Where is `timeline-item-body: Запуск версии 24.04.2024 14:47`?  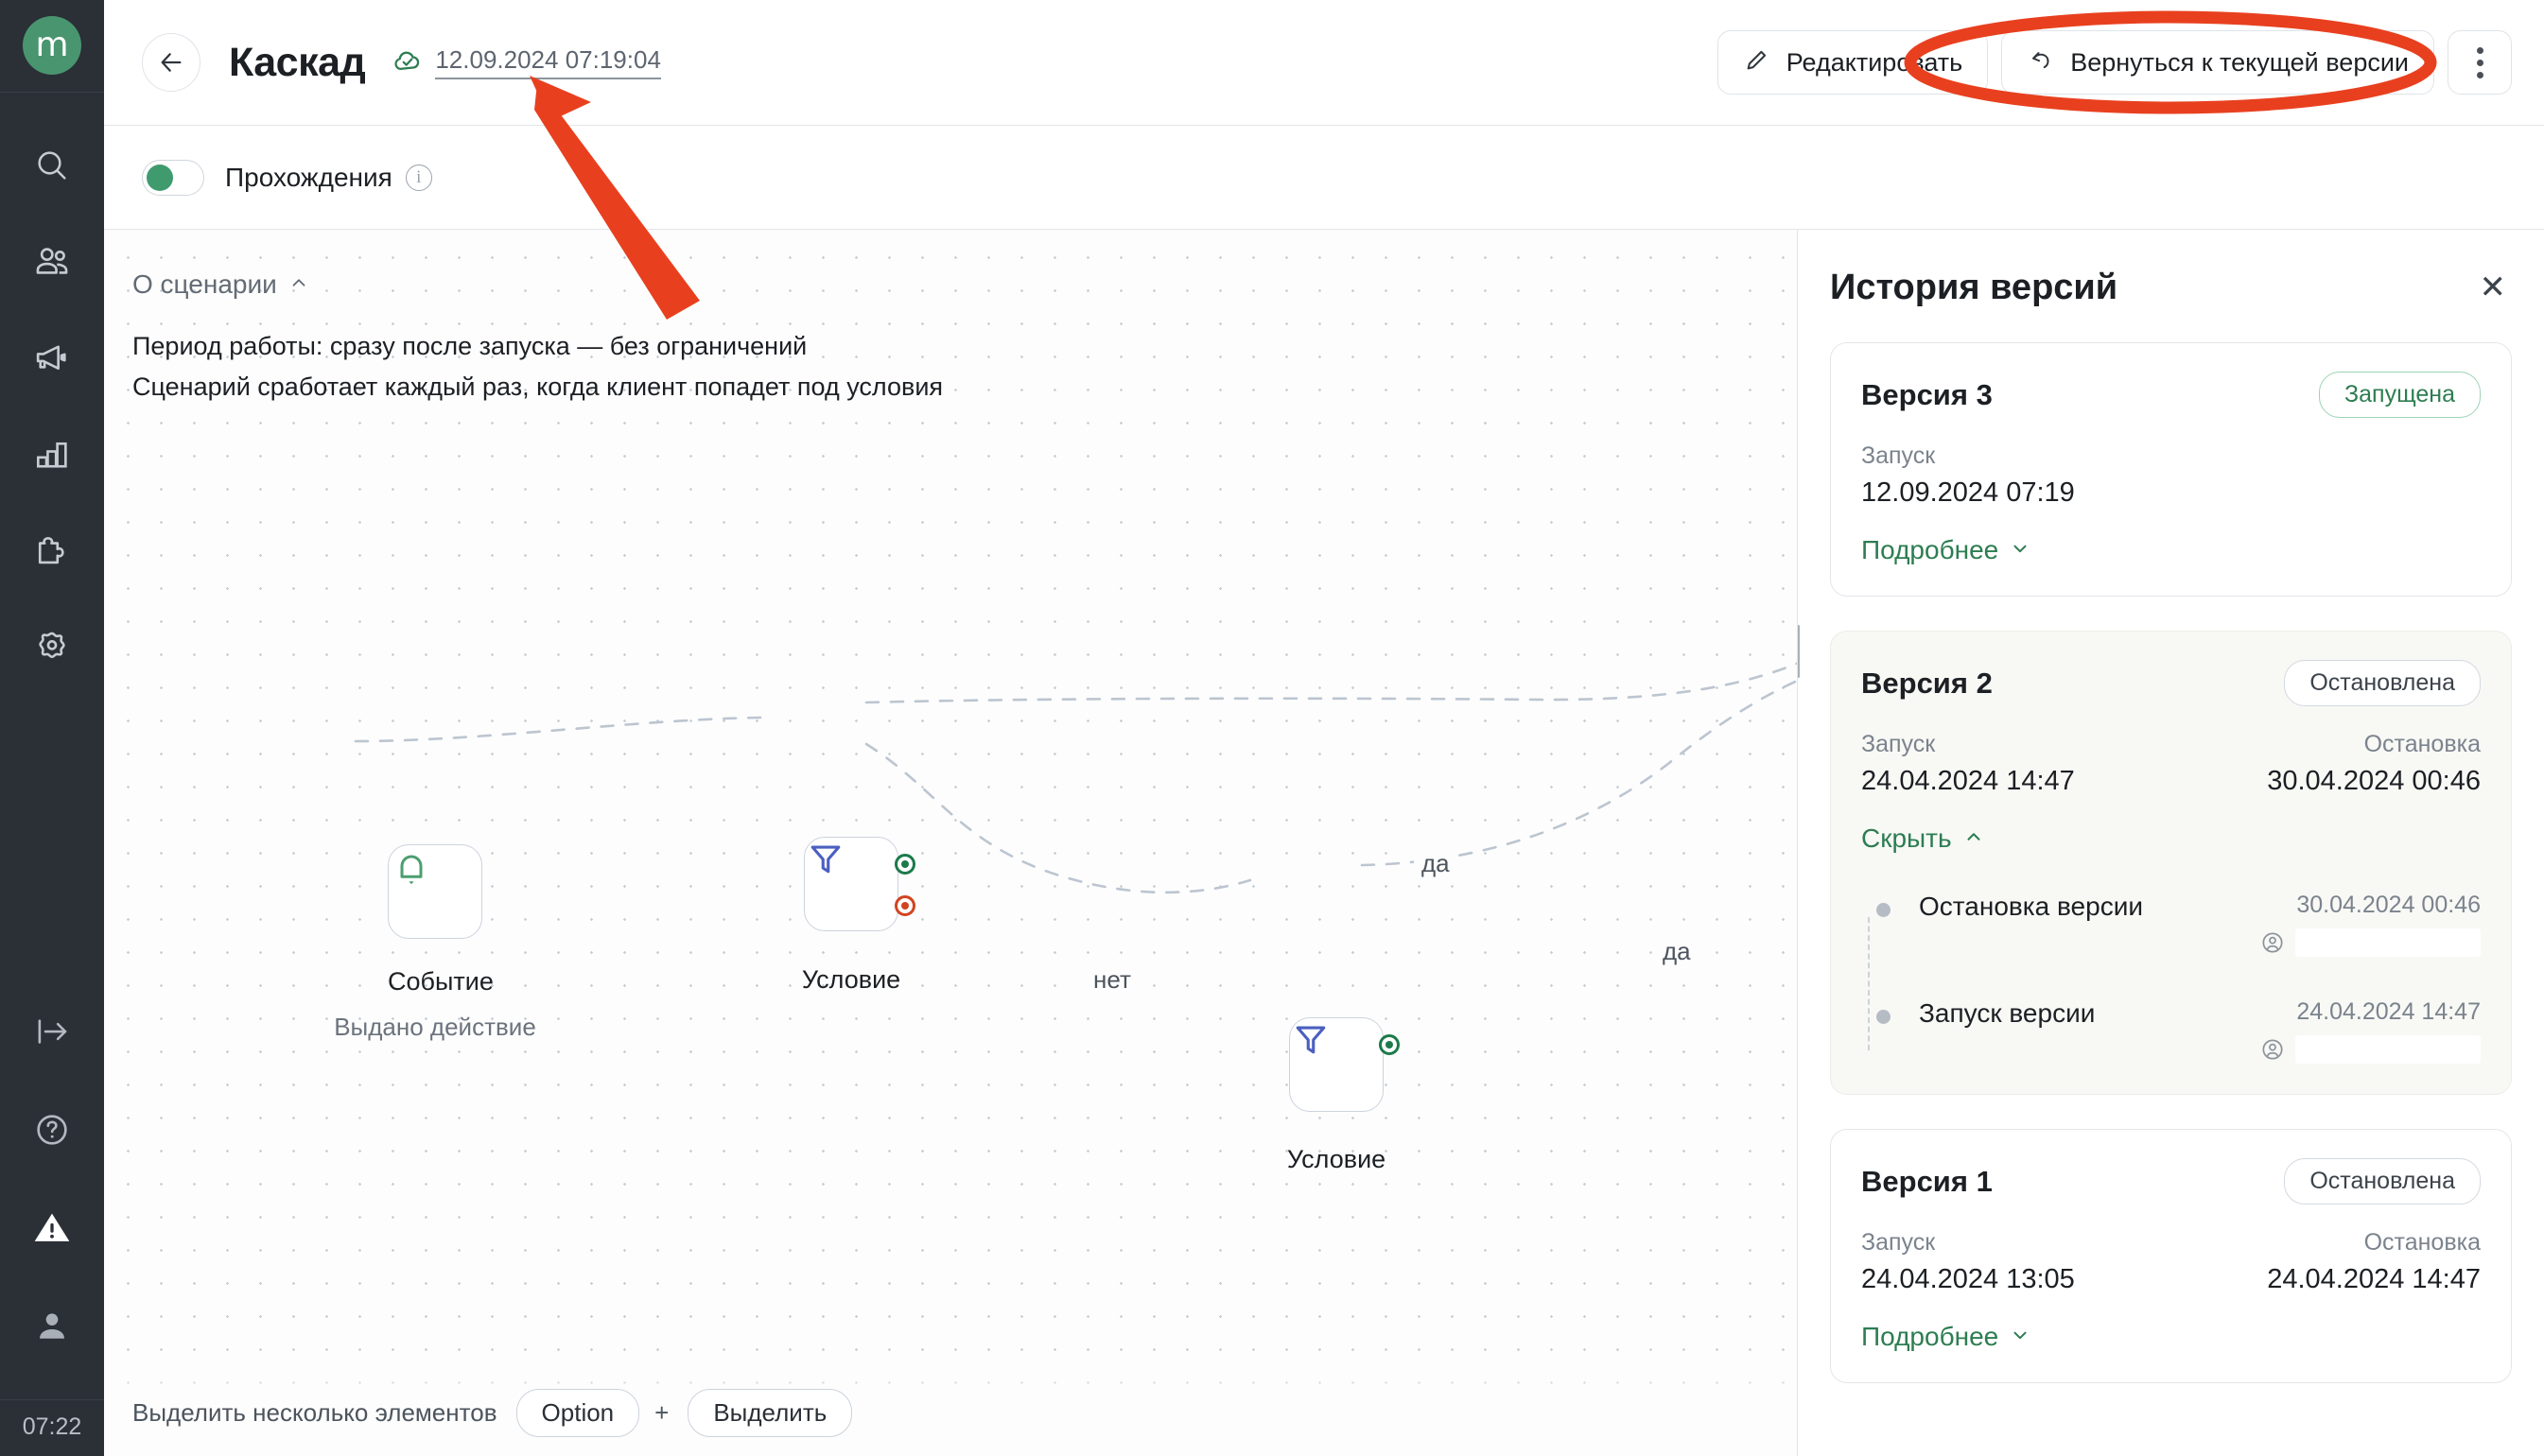 timeline-item-body: Запуск версии 24.04.2024 14:47 is located at coordinates (2186, 1031).